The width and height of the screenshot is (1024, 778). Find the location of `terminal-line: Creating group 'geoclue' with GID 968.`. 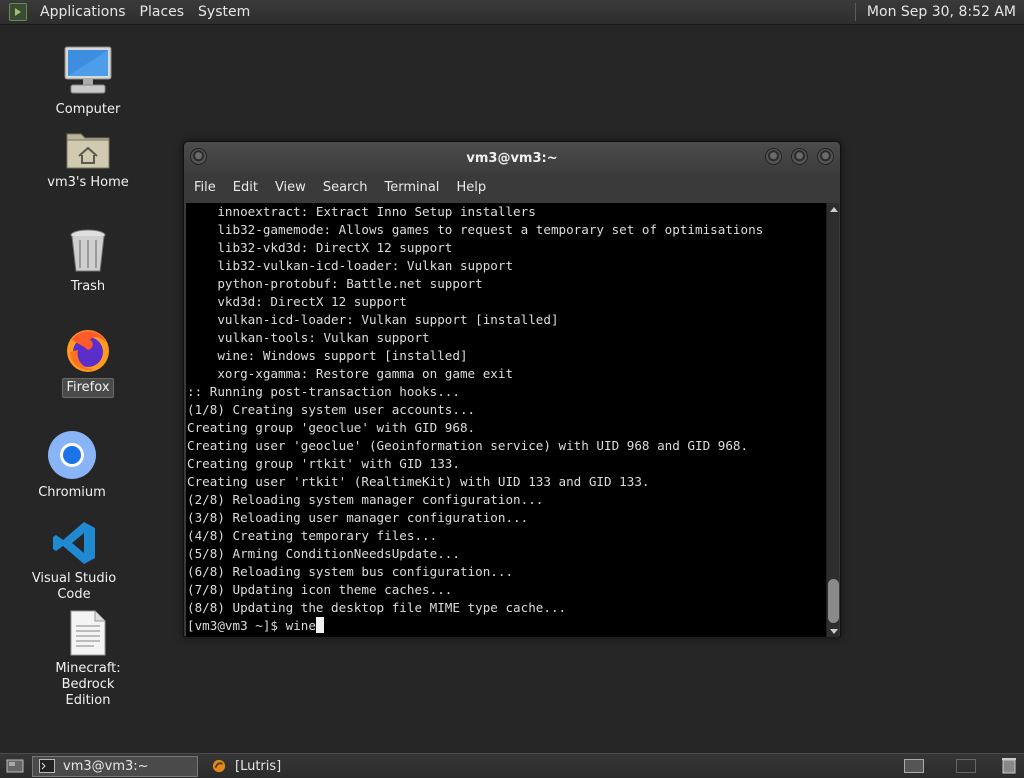

terminal-line: Creating group 'geoclue' with GID 968. is located at coordinates (331, 427).